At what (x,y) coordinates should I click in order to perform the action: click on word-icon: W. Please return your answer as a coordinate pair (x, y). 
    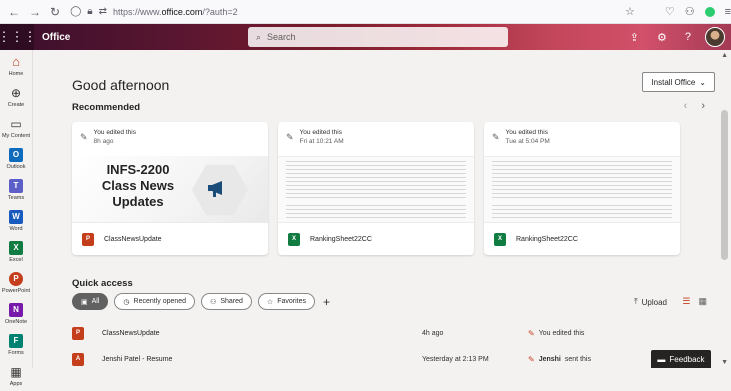
    Looking at the image, I should click on (16, 216).